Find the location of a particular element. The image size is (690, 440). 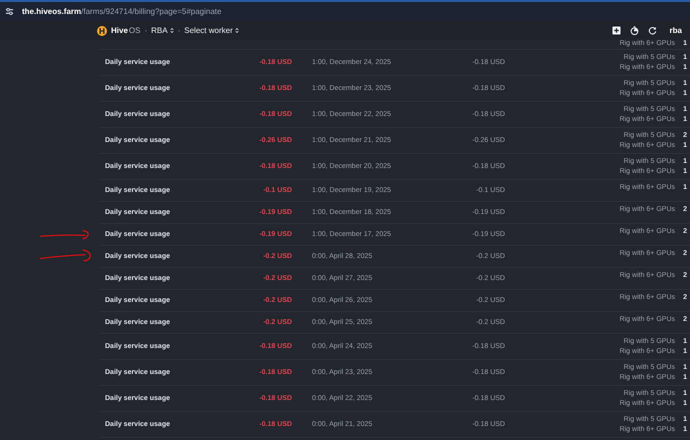

brand-name: Hive is located at coordinates (119, 30).